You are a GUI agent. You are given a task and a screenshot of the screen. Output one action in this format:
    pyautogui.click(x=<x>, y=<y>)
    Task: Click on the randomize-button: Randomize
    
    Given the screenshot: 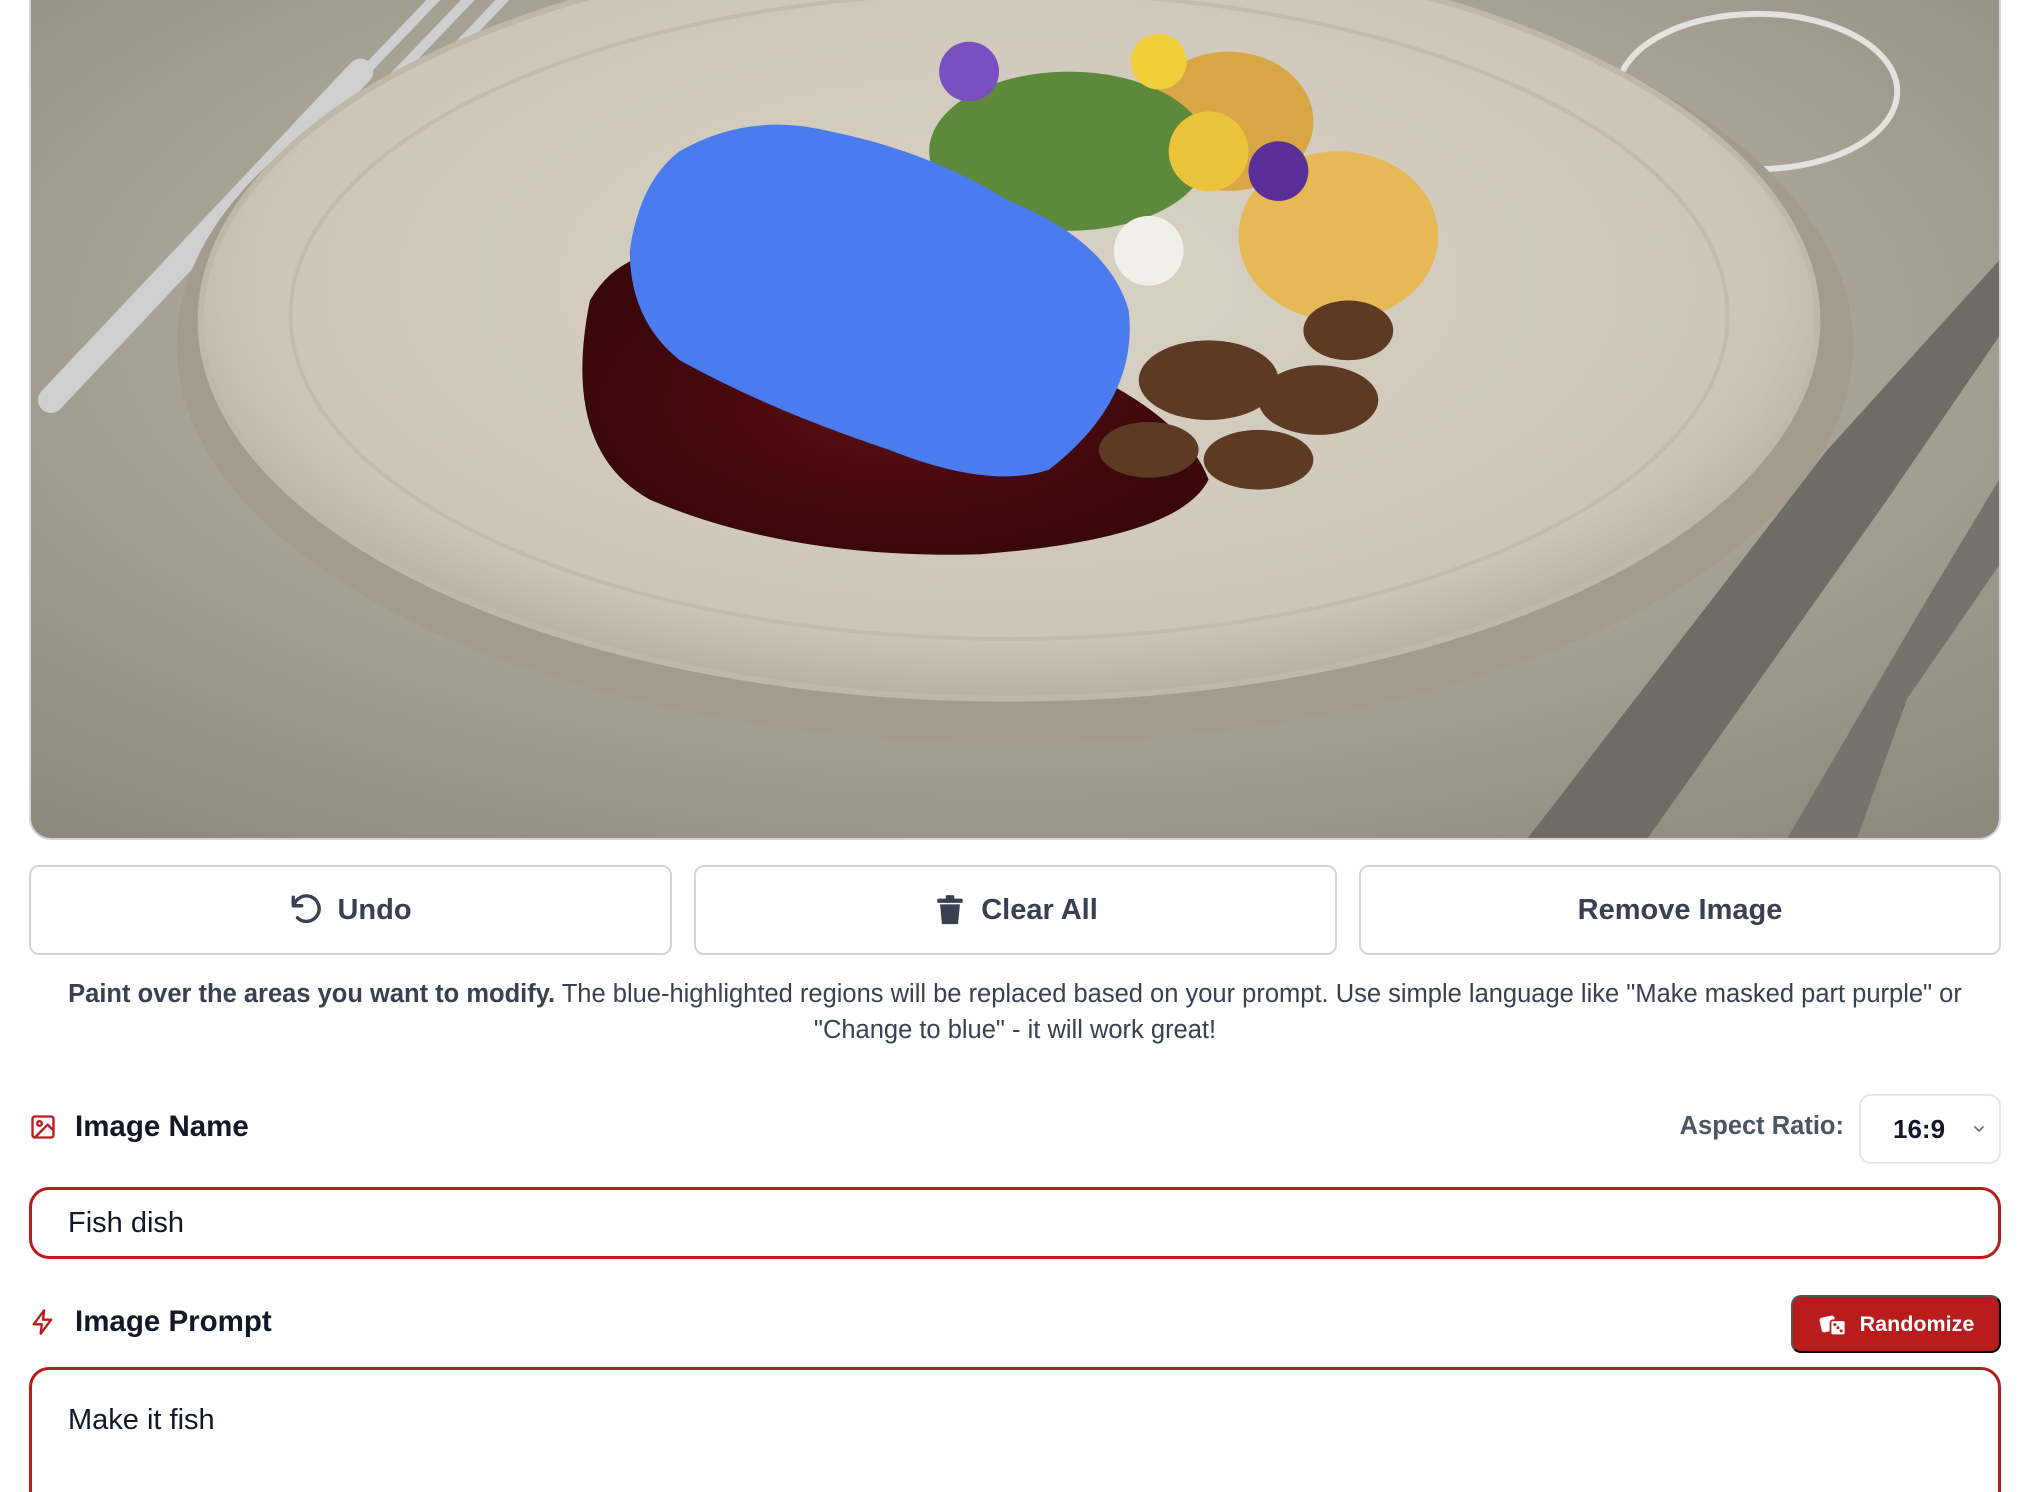 What is the action you would take?
    pyautogui.click(x=1896, y=1324)
    